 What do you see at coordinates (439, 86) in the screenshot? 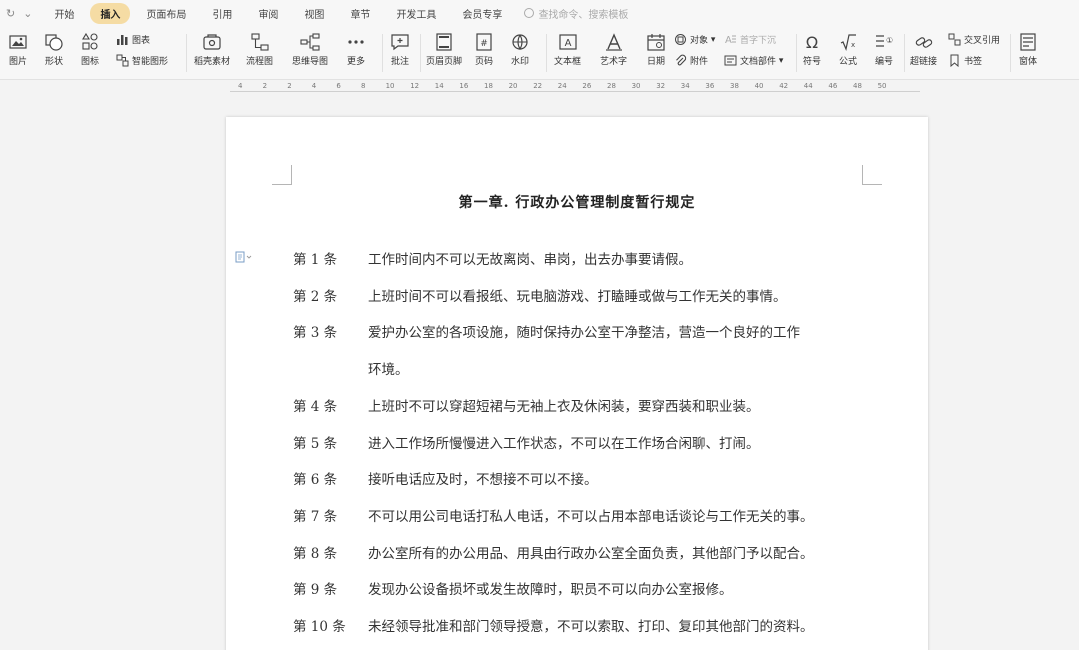
I see `ruler-tick-label: 14` at bounding box center [439, 86].